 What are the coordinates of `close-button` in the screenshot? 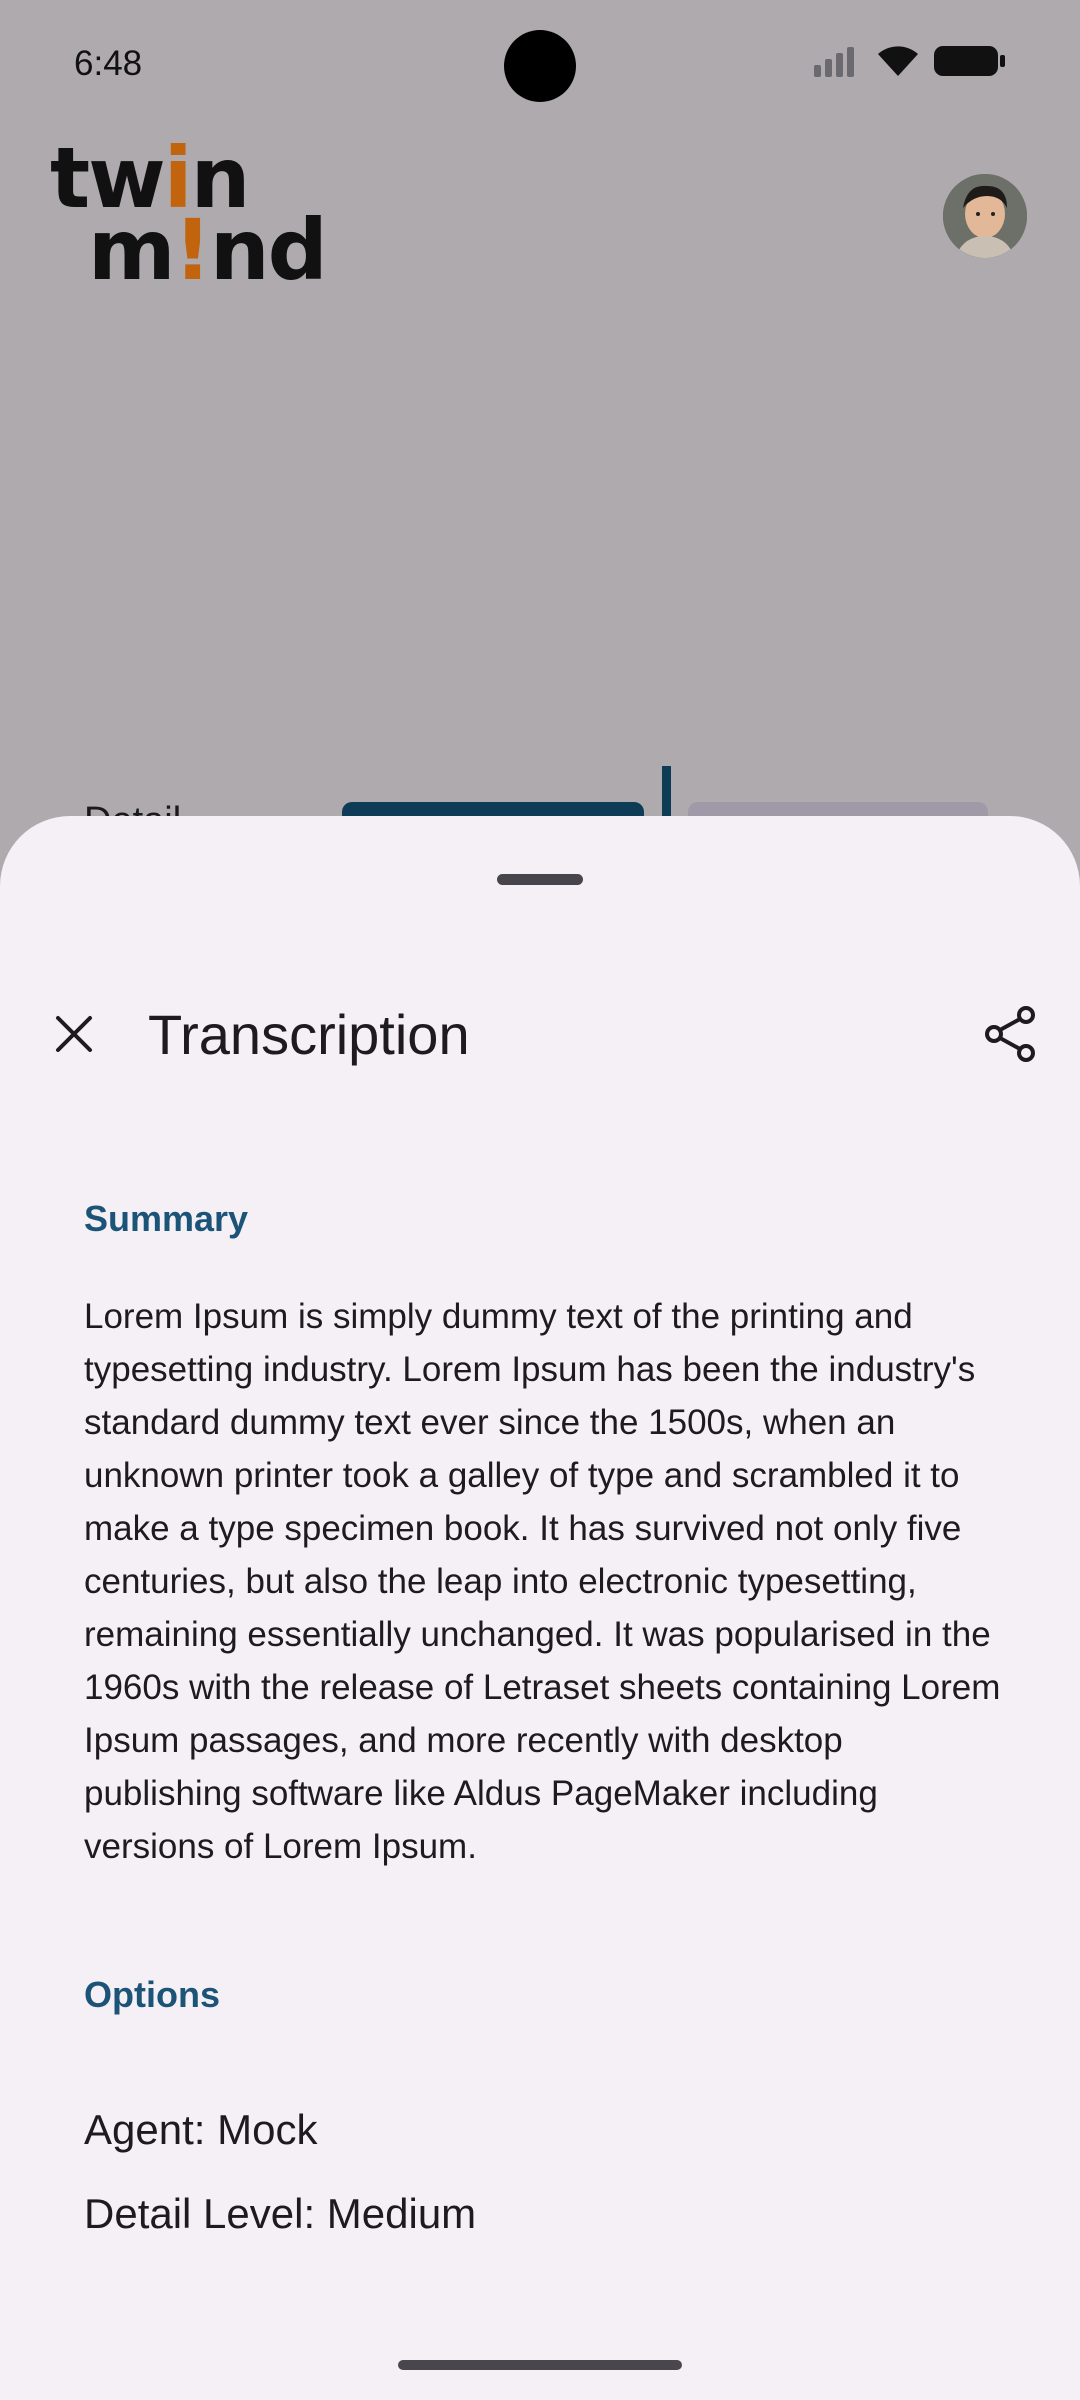 It's located at (74, 1034).